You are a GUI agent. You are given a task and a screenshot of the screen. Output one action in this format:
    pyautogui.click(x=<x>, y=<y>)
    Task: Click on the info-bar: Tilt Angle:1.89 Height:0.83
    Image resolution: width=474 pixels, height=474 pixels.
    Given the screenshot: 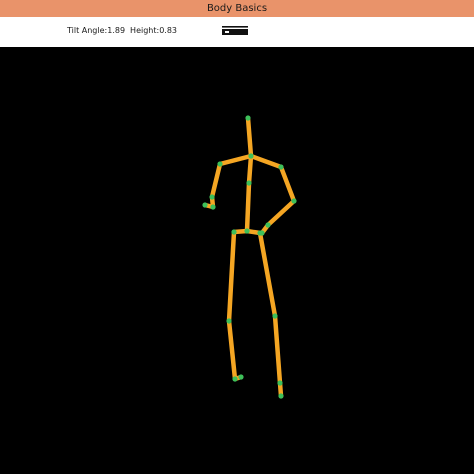 What is the action you would take?
    pyautogui.click(x=237, y=32)
    